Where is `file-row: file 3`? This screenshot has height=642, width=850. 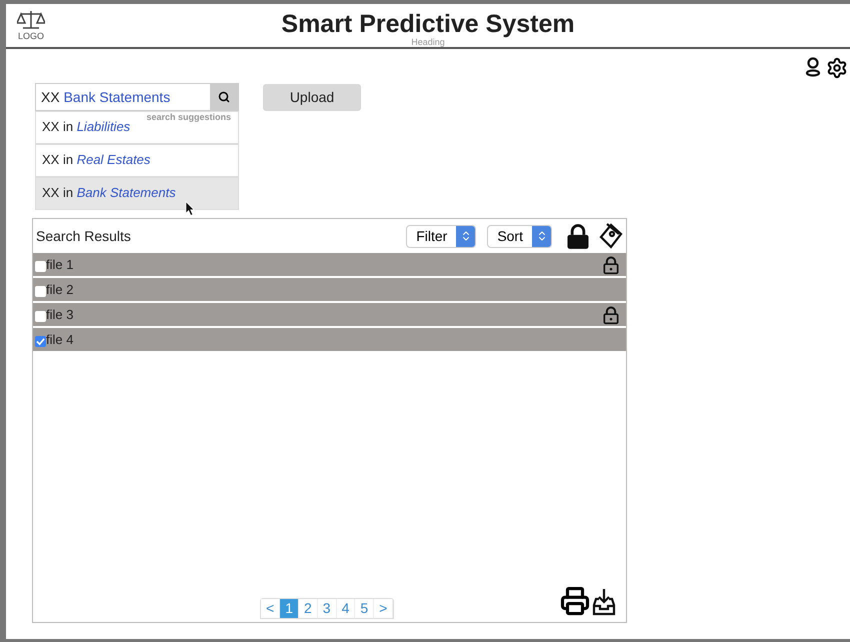
file-row: file 3 is located at coordinates (329, 314).